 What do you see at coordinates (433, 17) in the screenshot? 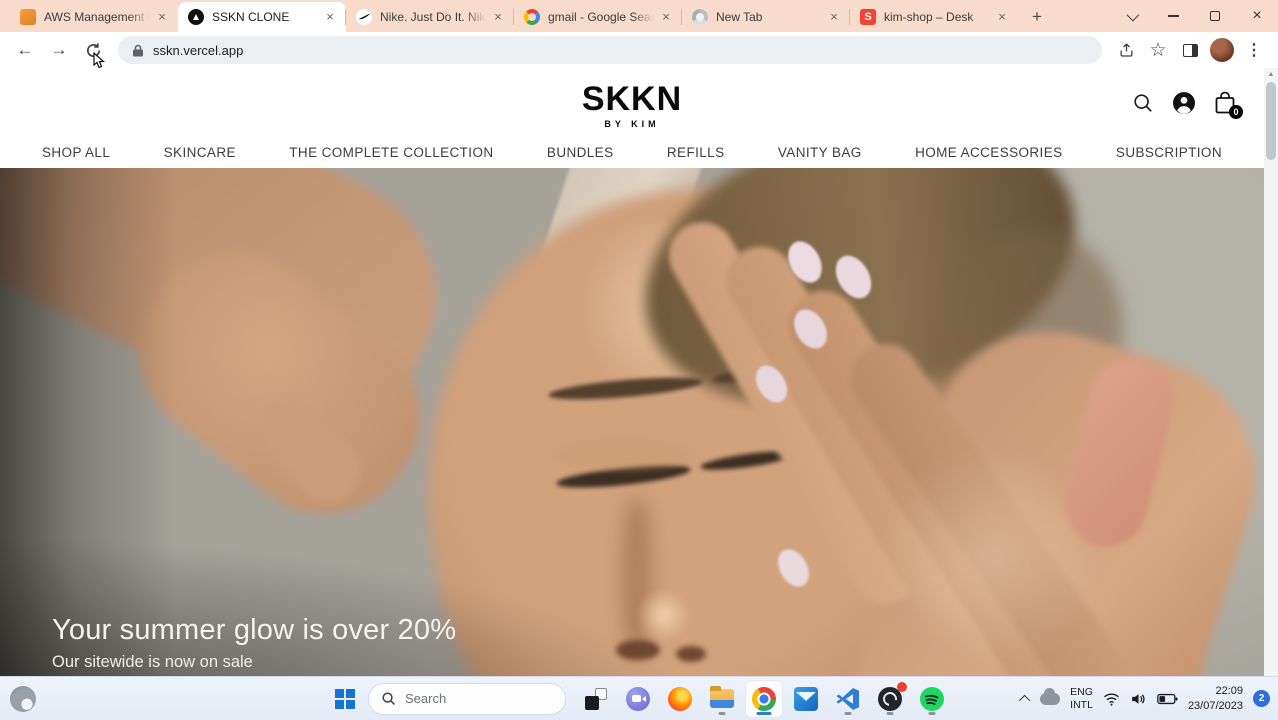
I see `tab-title: Nike. Just Do It. Nike` at bounding box center [433, 17].